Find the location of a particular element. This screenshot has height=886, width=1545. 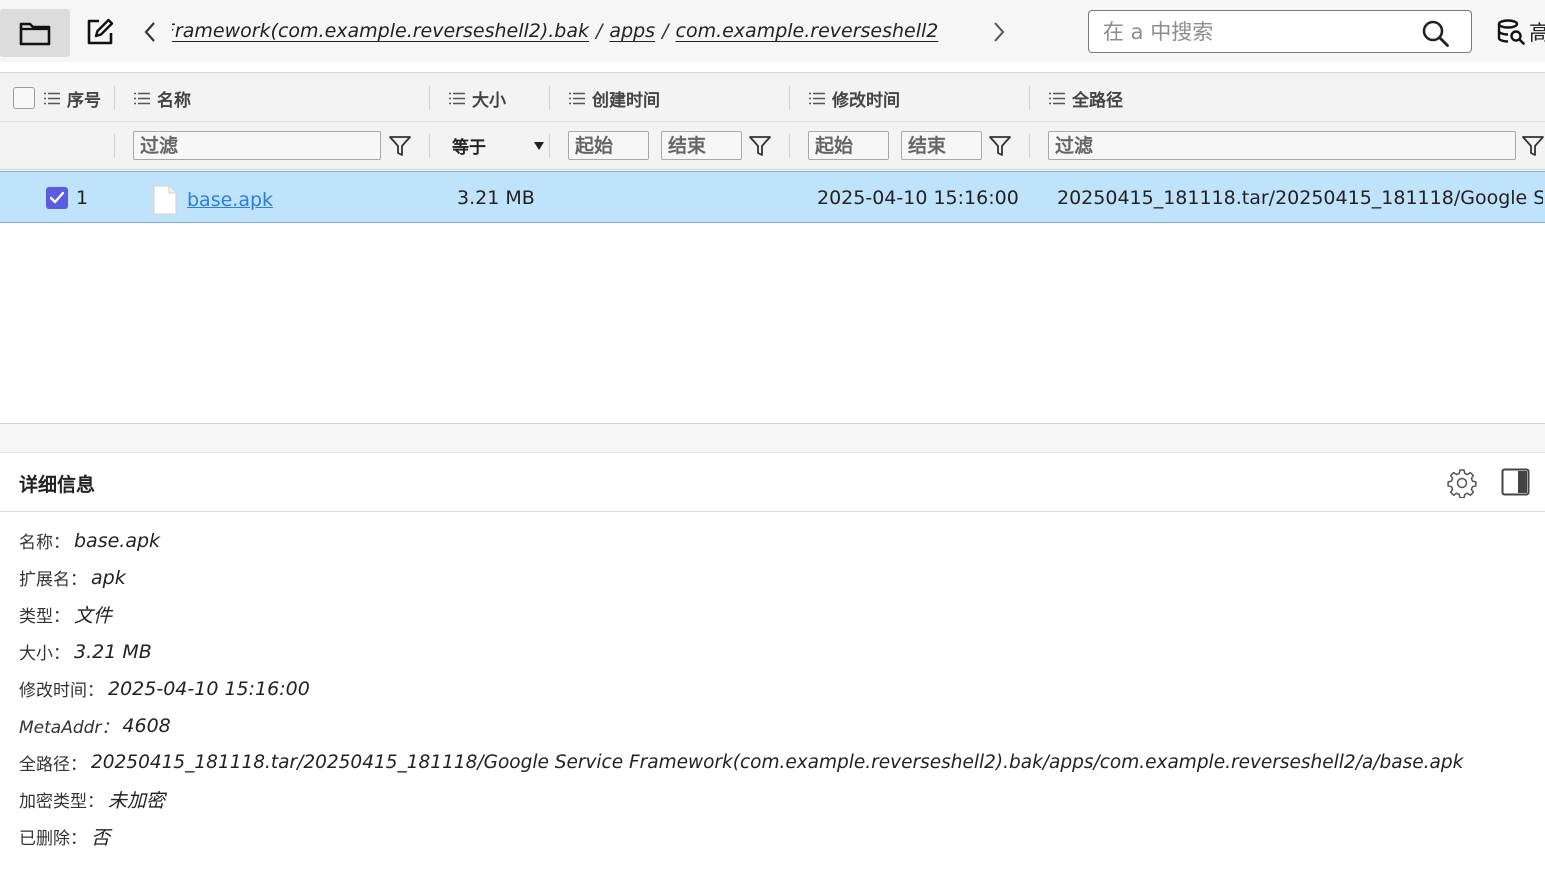

advanced-search-button: 高 is located at coordinates (1521, 32).